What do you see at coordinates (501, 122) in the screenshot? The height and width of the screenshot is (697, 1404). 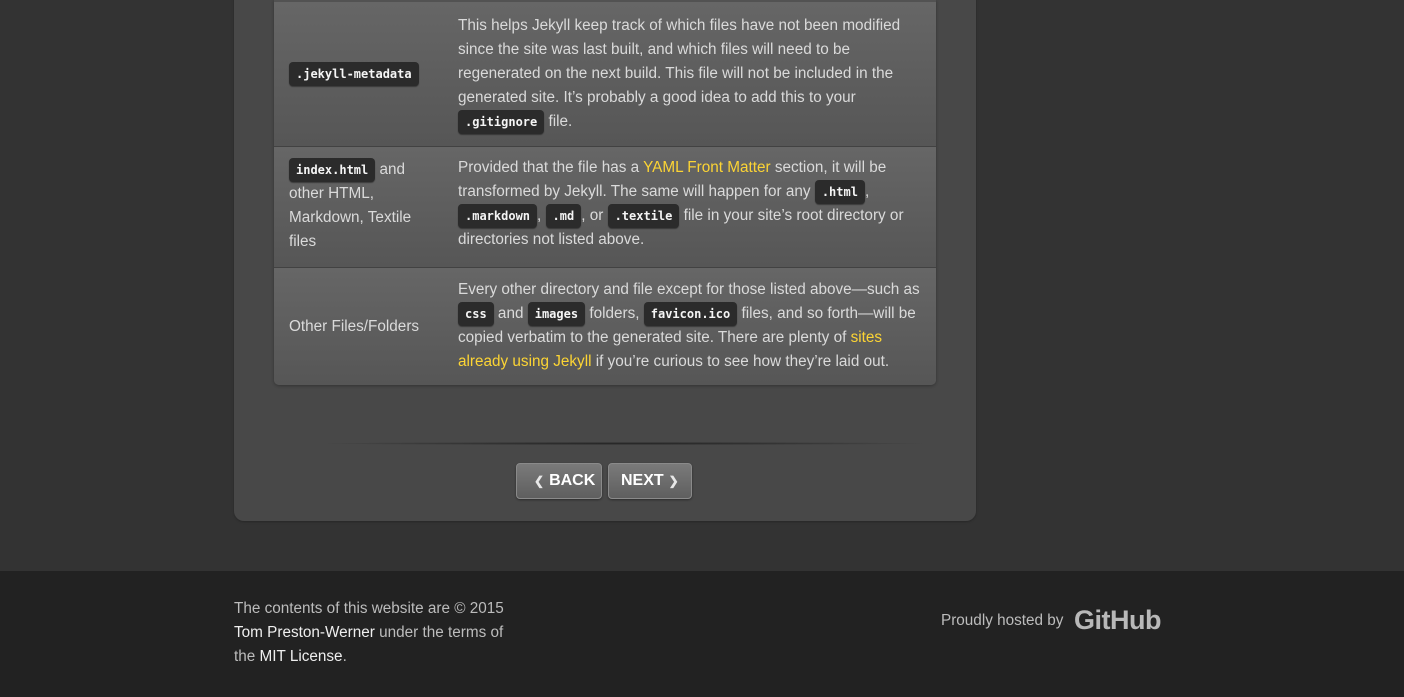 I see `inline-code: .gitignore` at bounding box center [501, 122].